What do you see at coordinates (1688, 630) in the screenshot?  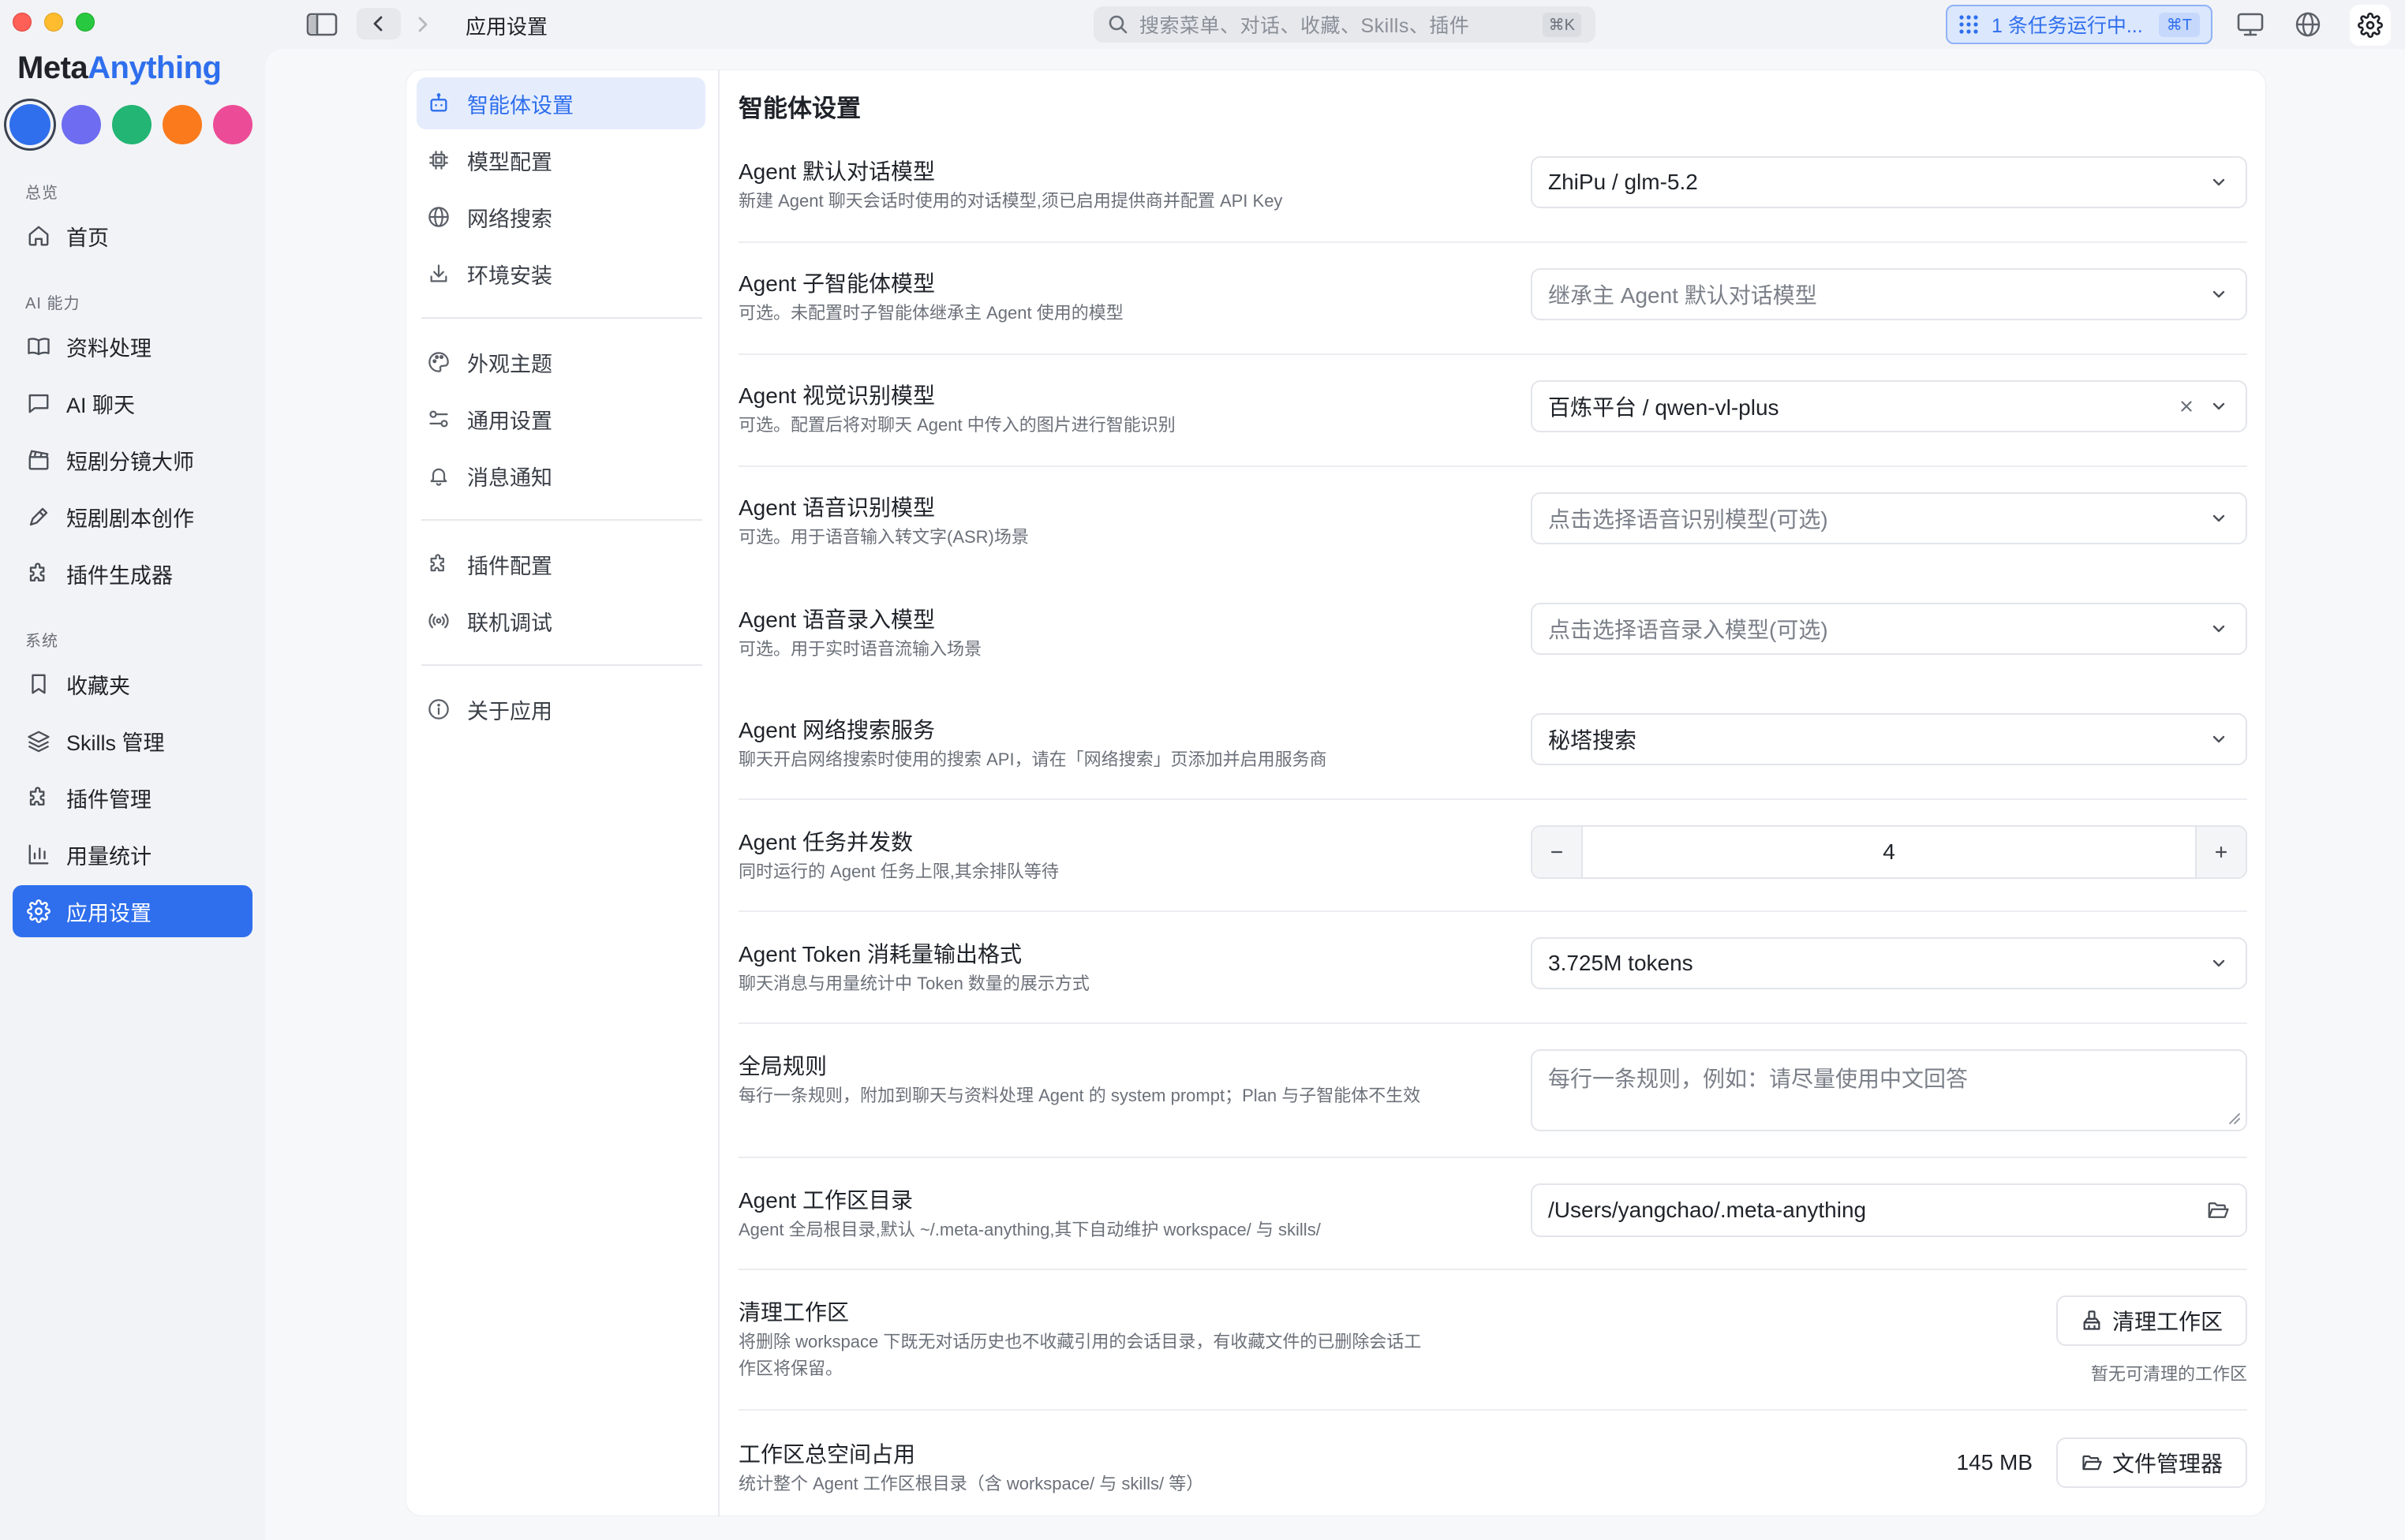 I see `select-placeholder: 点击选择语音录入模型(可选)` at bounding box center [1688, 630].